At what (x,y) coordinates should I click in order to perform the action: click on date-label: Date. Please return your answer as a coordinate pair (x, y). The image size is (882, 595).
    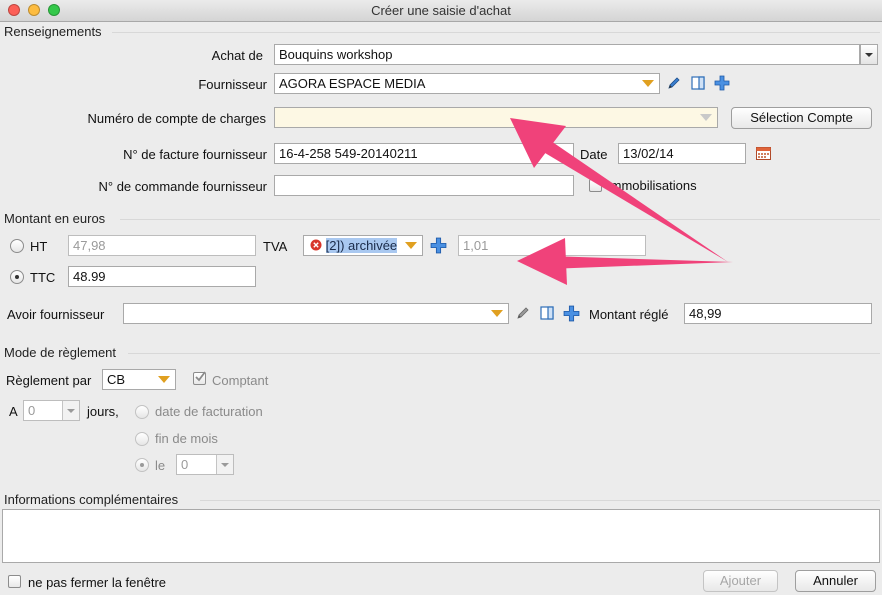
    Looking at the image, I should click on (594, 154).